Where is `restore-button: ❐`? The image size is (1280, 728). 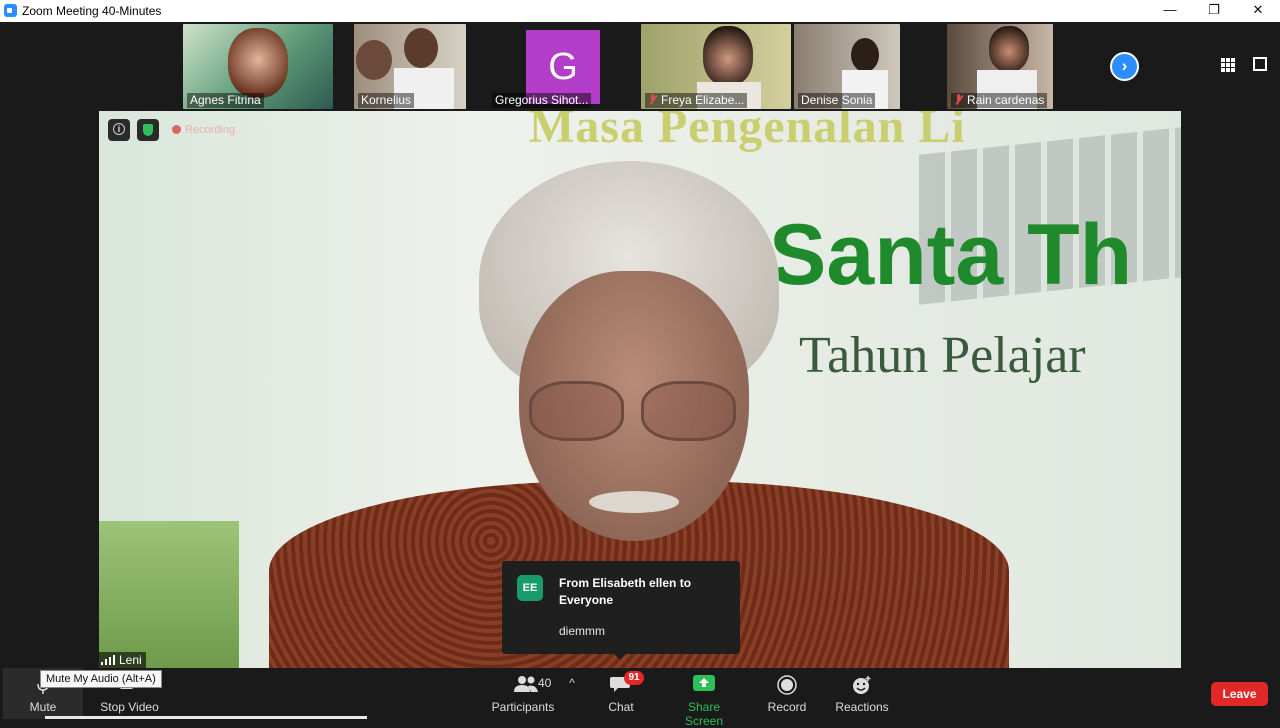
restore-button: ❐ is located at coordinates (1214, 11).